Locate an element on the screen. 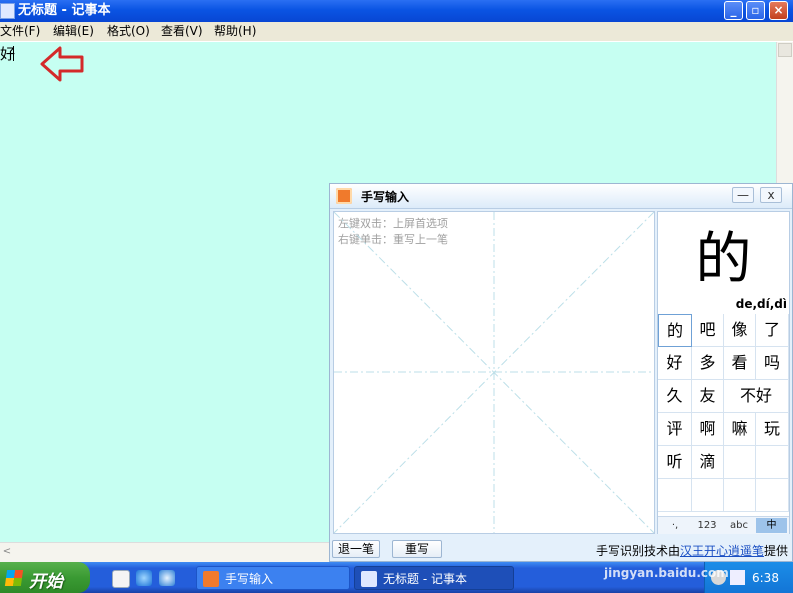  candidate-cell: 评 is located at coordinates (675, 429).